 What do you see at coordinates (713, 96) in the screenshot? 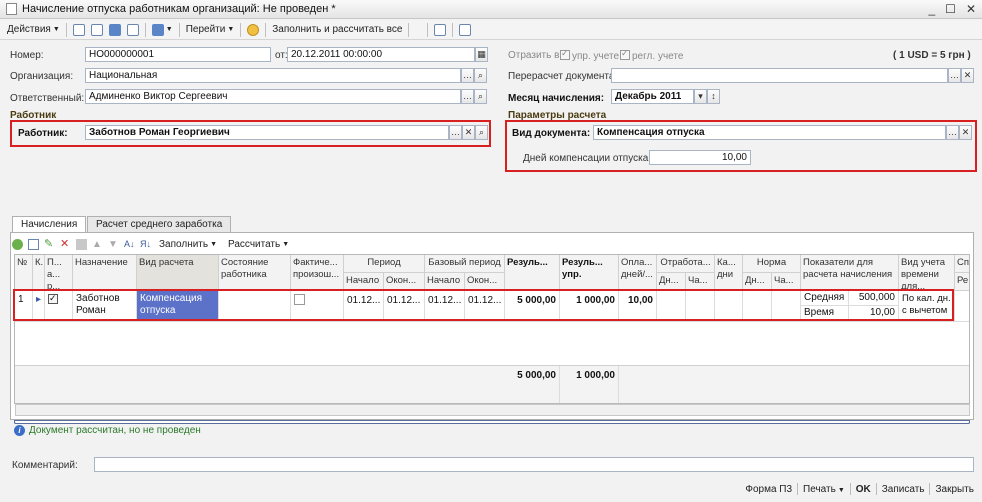
I see `month-spin-icon: ↕` at bounding box center [713, 96].